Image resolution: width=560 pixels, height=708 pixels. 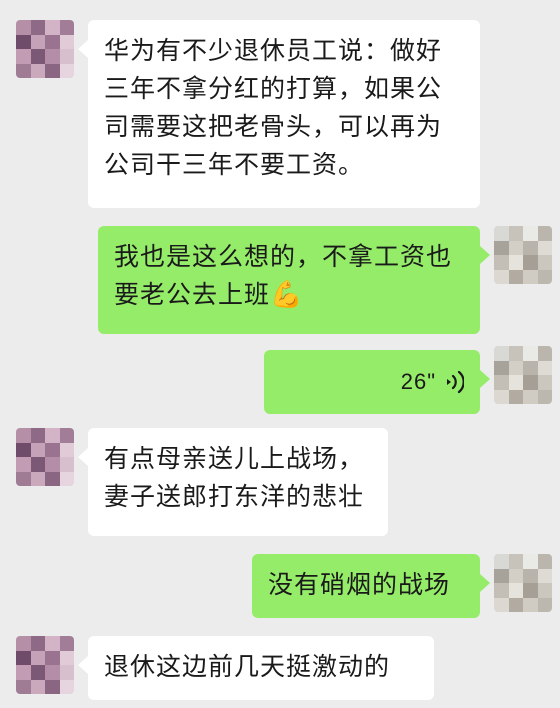 What do you see at coordinates (234, 477) in the screenshot?
I see `message-text: 有点母亲送儿上战场，妻子送郎打东洋的悲壮` at bounding box center [234, 477].